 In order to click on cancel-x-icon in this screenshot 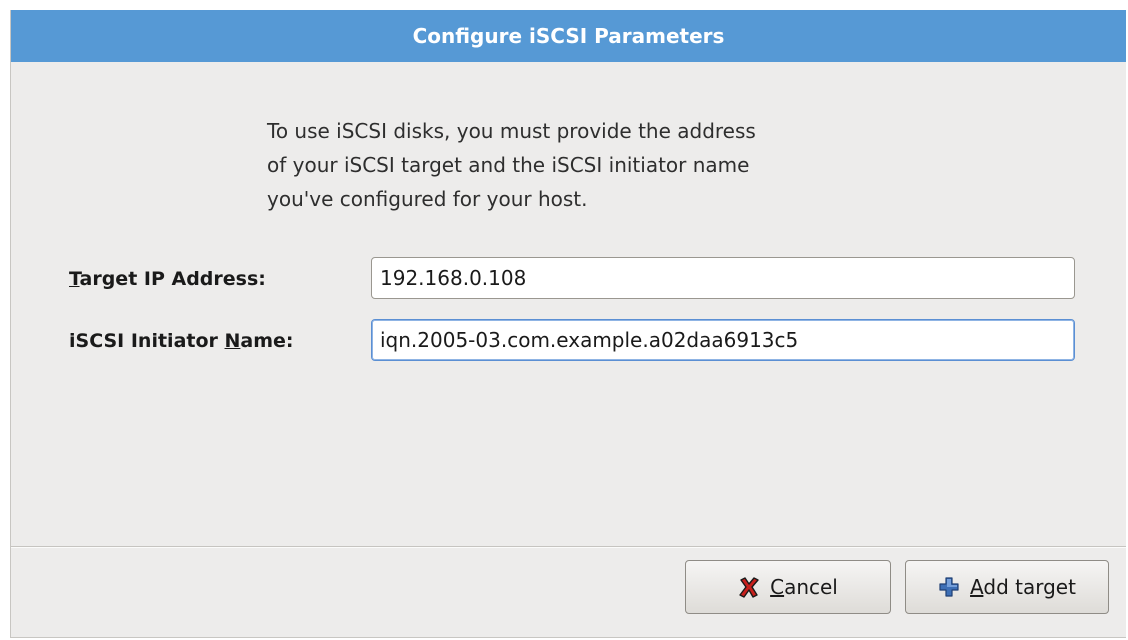, I will do `click(749, 587)`.